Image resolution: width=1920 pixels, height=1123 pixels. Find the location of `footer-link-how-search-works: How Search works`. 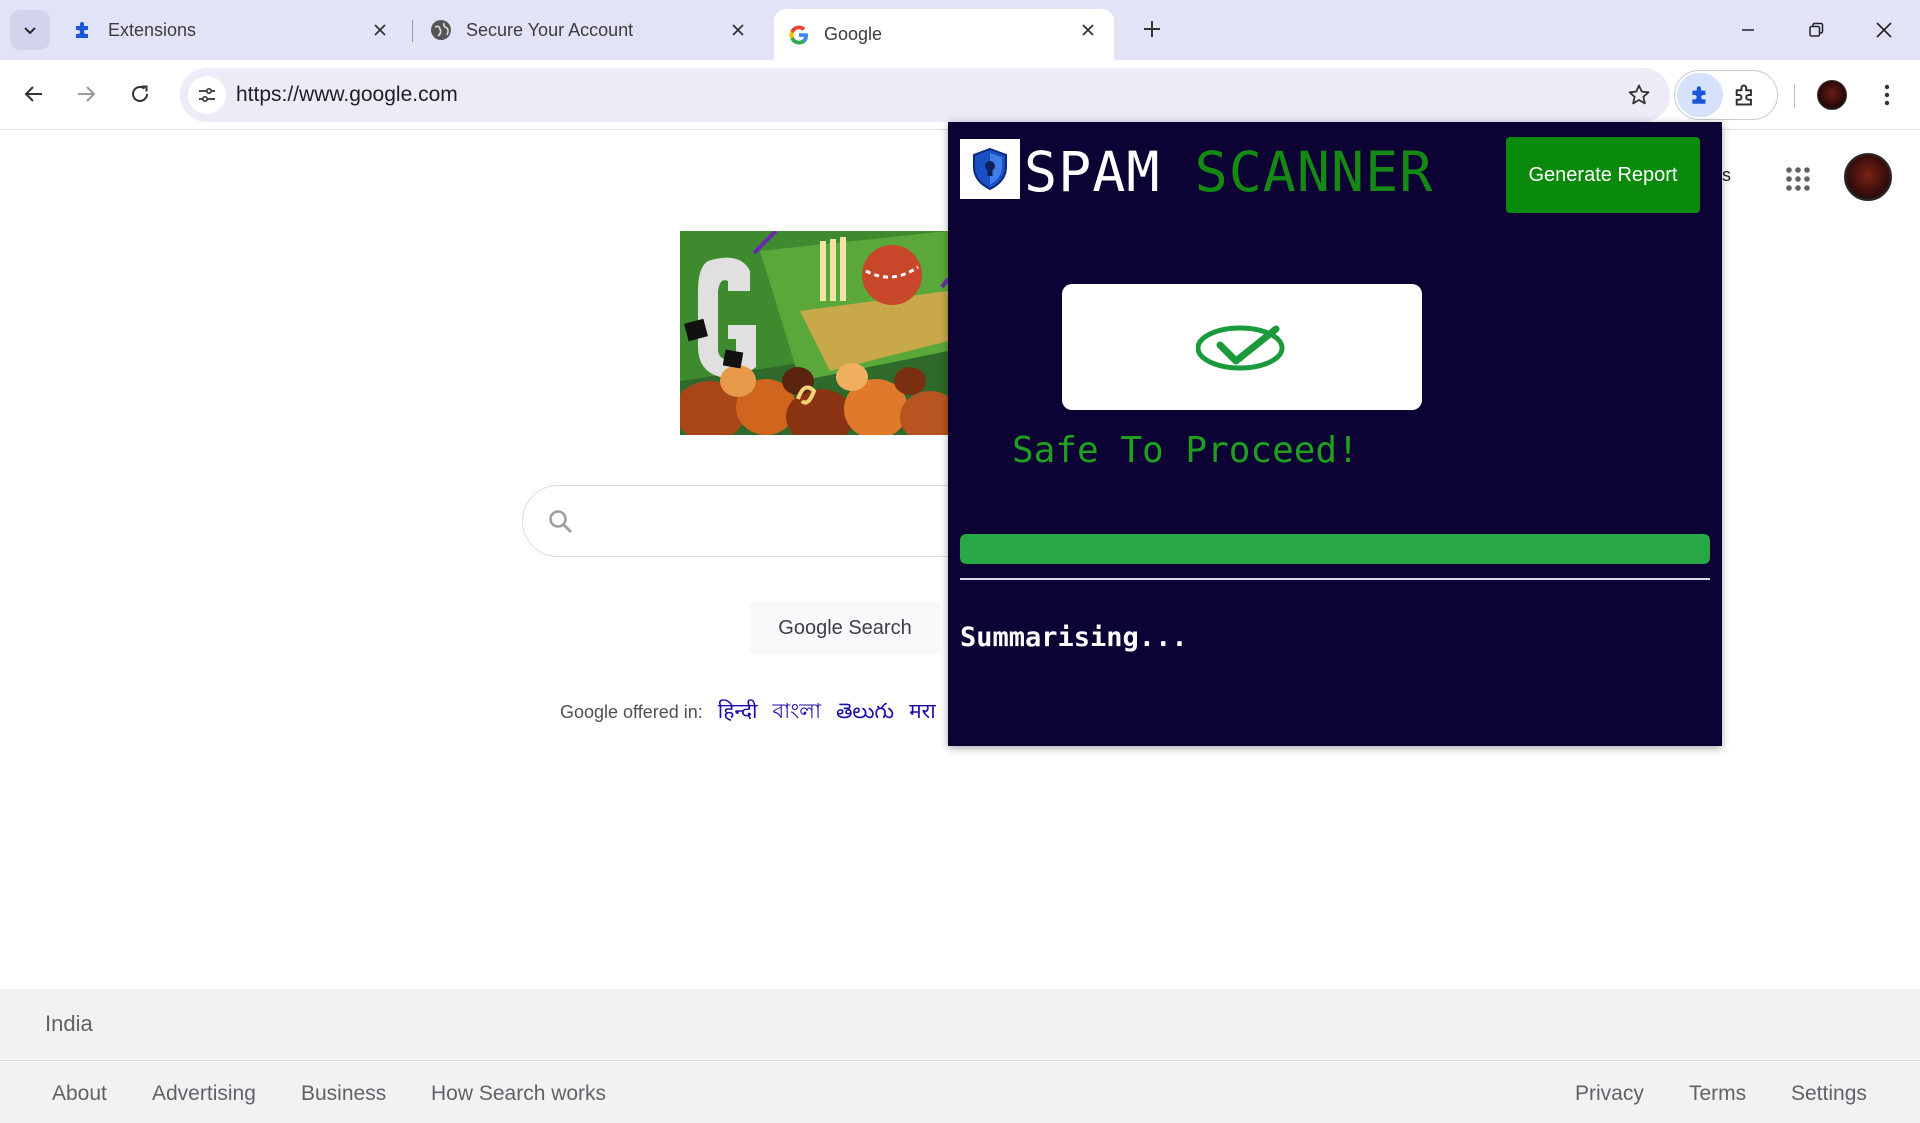

footer-link-how-search-works: How Search works is located at coordinates (518, 1094).